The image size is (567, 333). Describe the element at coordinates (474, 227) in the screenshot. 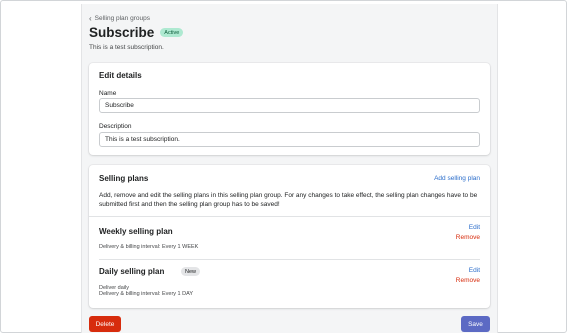

I see `weekly-plan-edit-link: Edit` at that location.